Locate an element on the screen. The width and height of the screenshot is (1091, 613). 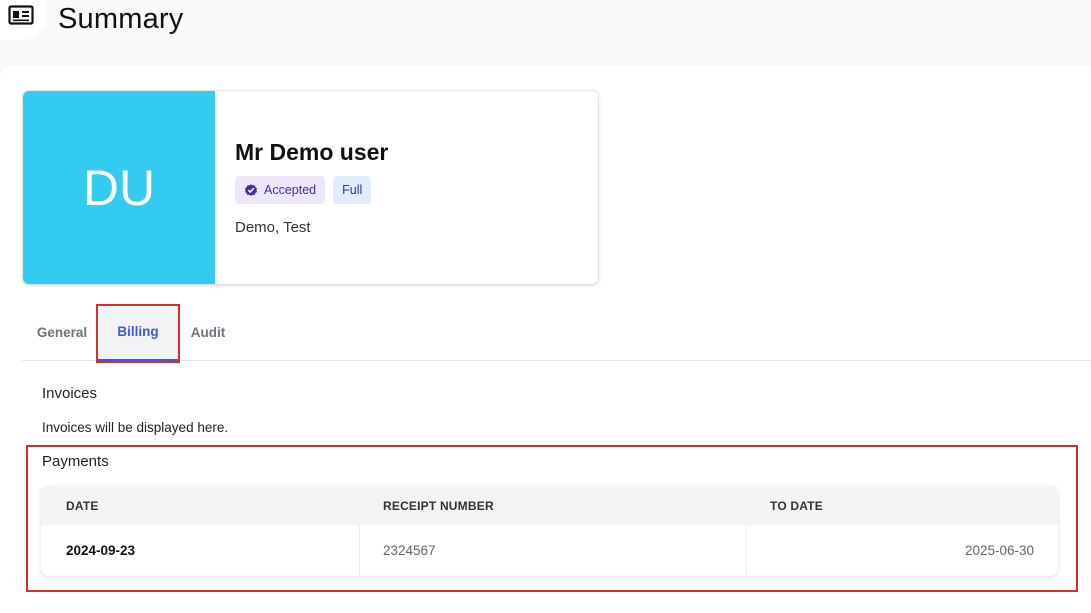
user-meta: Demo, Test is located at coordinates (273, 227).